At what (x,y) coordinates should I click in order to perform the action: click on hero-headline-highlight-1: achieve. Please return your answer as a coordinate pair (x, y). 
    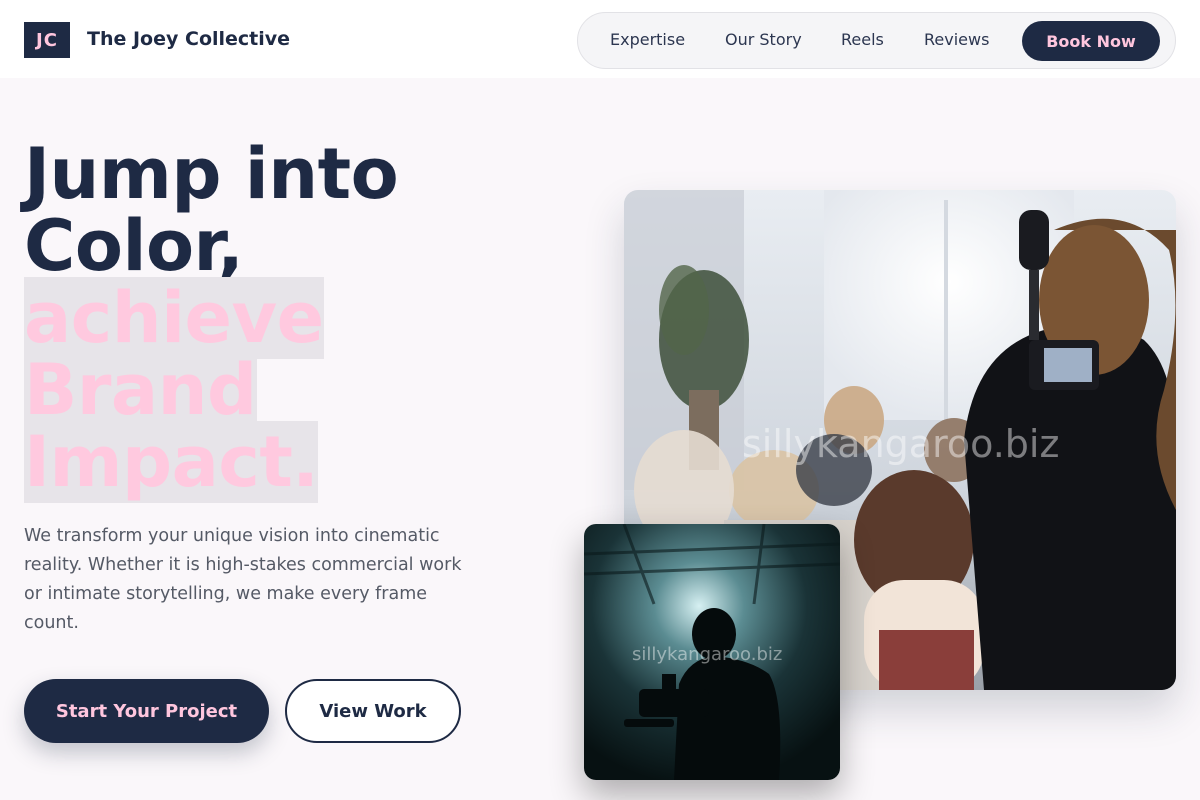
    Looking at the image, I should click on (174, 318).